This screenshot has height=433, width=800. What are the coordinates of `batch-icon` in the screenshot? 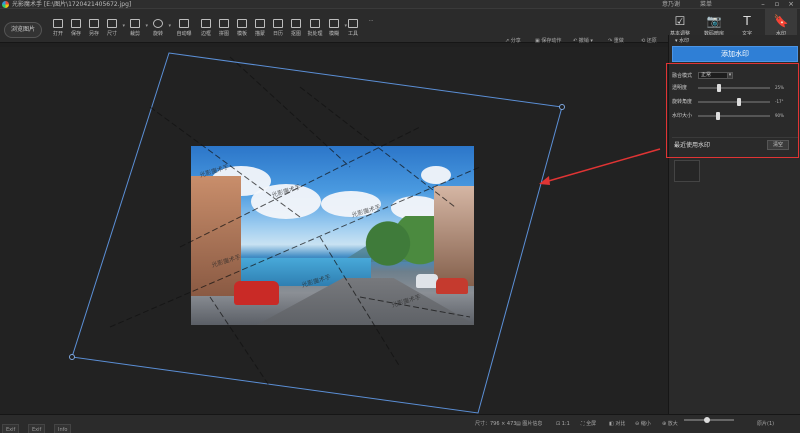 It's located at (315, 23).